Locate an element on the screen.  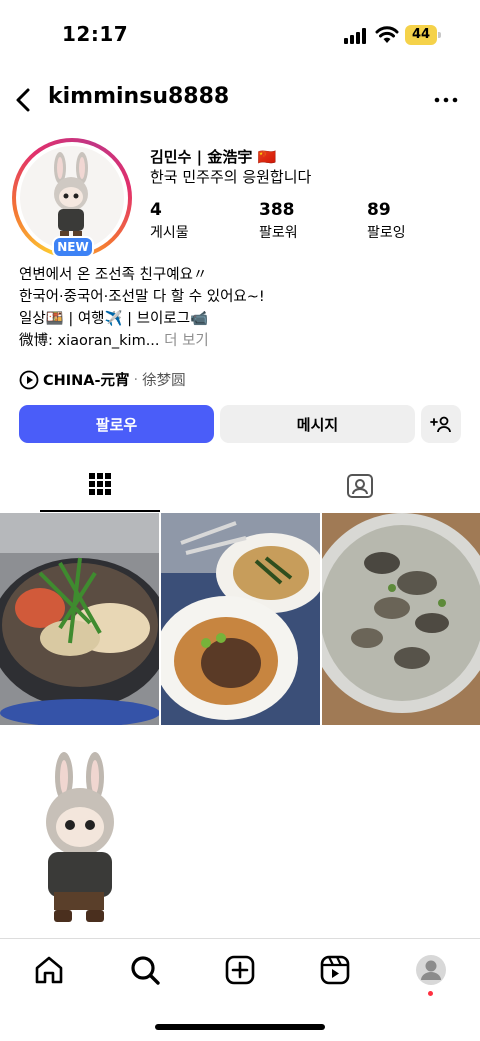
see-more-link: 더 보기 is located at coordinates (184, 341).